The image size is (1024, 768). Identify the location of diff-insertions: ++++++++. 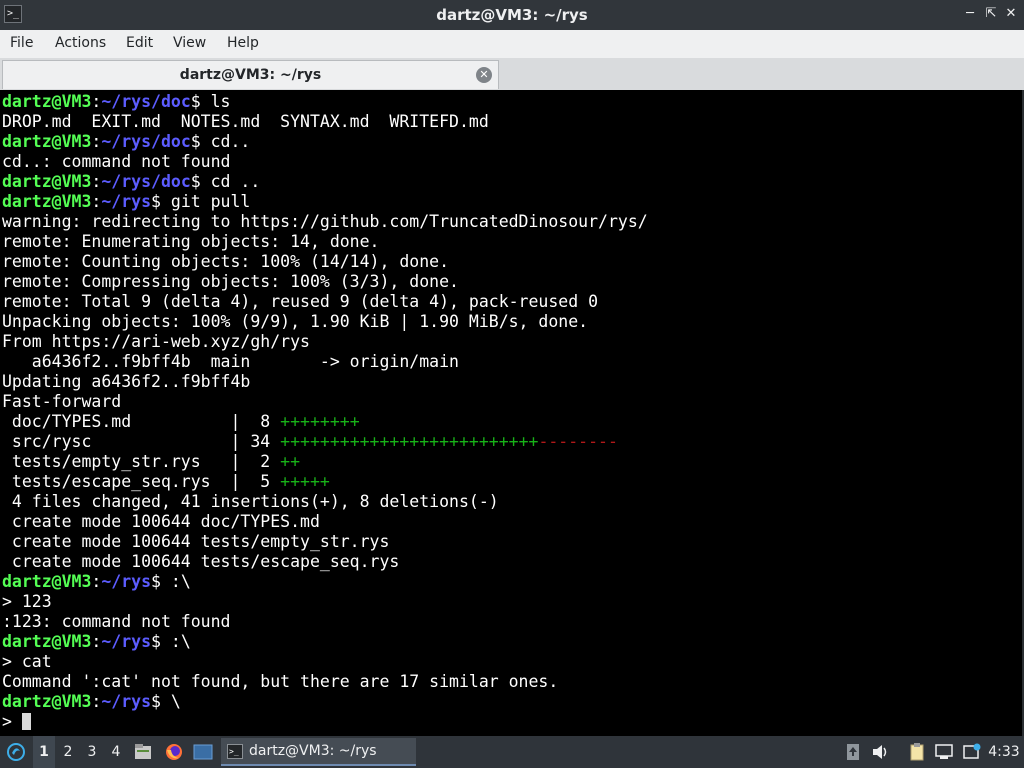
(320, 421).